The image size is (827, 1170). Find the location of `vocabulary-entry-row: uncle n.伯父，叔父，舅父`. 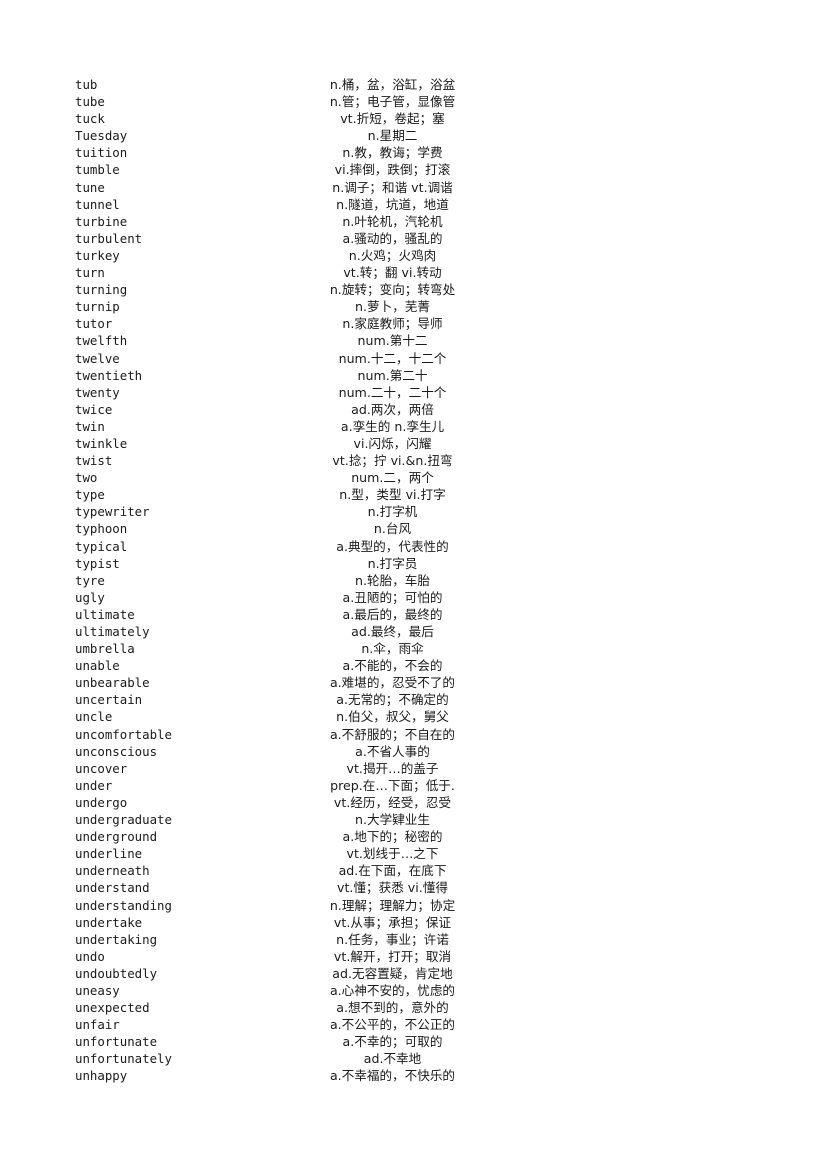

vocabulary-entry-row: uncle n.伯父，叔父，舅父 is located at coordinates (285, 716).